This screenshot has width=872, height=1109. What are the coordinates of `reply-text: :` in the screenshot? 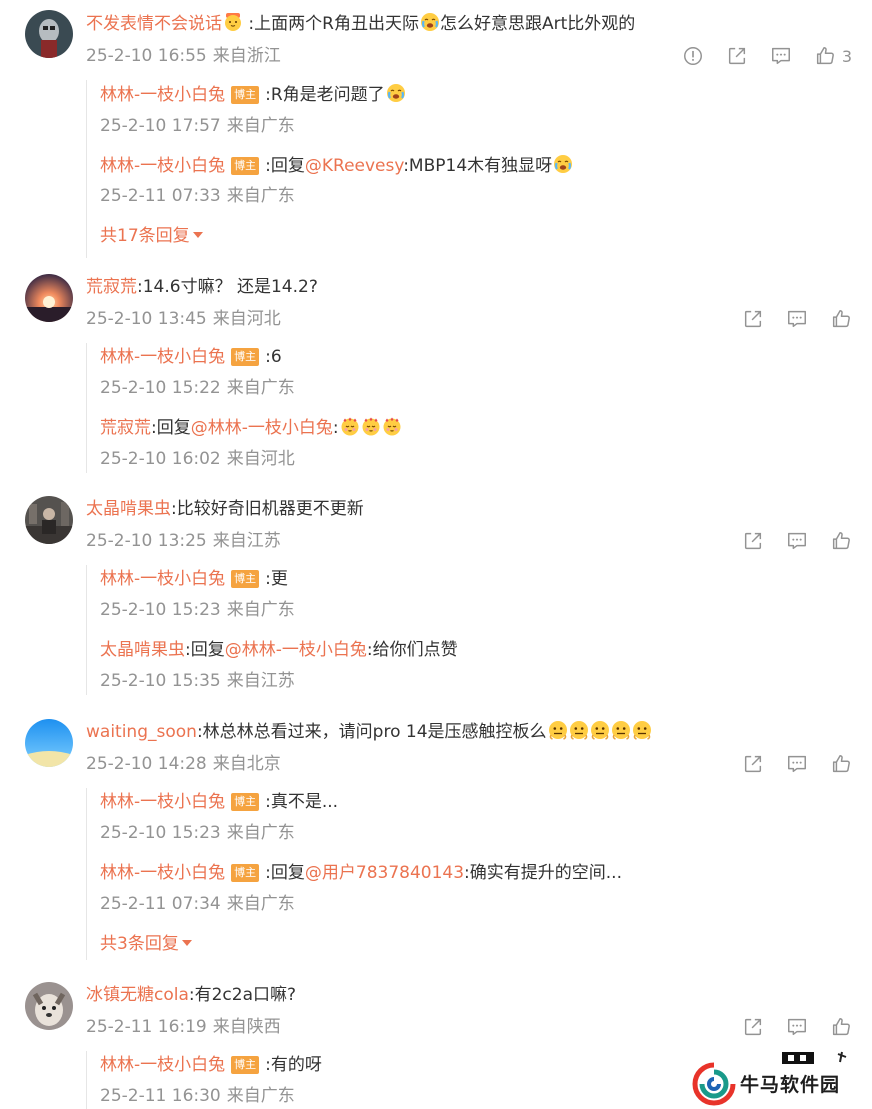 It's located at (335, 428).